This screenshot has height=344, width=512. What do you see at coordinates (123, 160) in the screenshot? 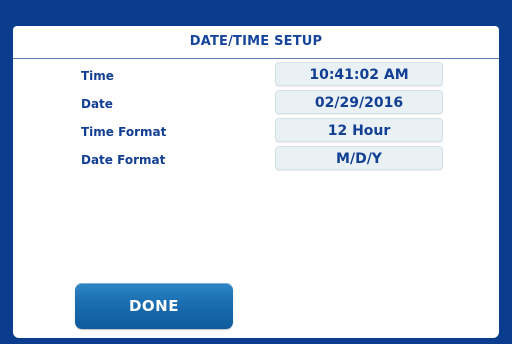
I see `date-format-label: Date Format` at bounding box center [123, 160].